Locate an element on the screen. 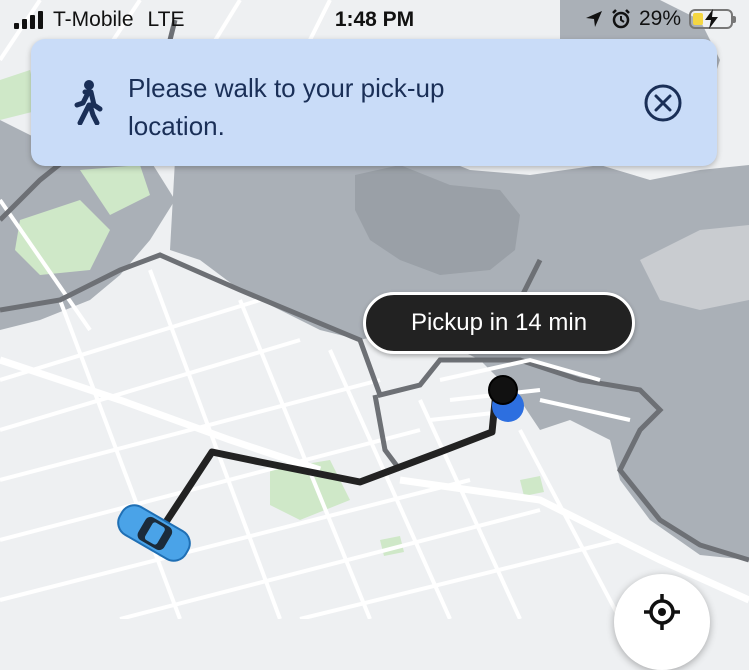 The height and width of the screenshot is (670, 749). location-arrow-icon is located at coordinates (593, 19).